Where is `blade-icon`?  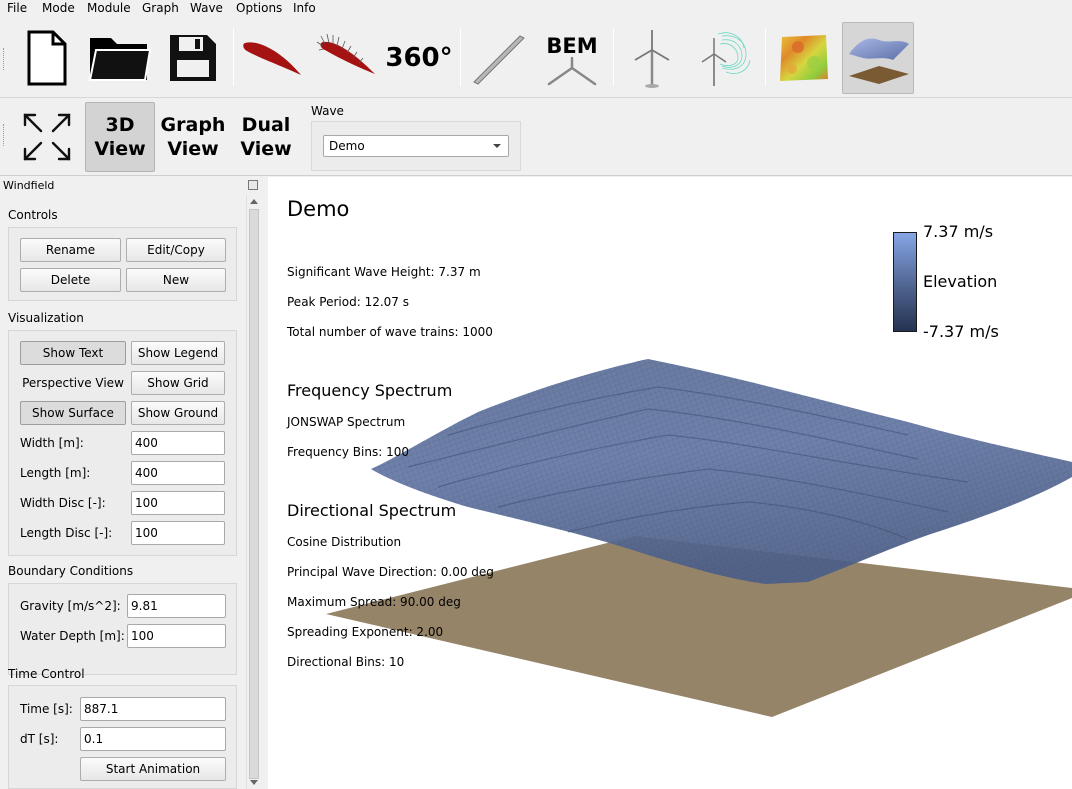 blade-icon is located at coordinates (499, 60).